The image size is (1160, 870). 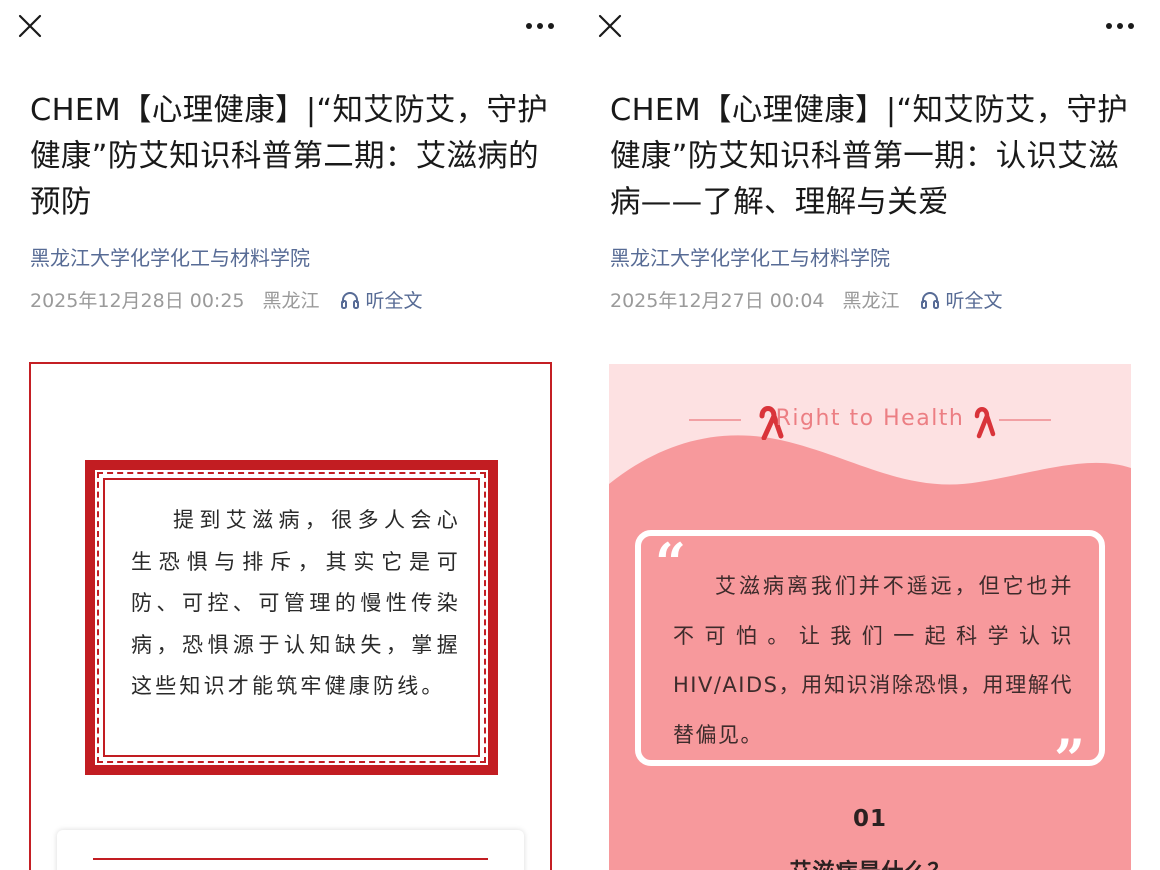 What do you see at coordinates (137, 301) in the screenshot?
I see `publish-date: 2025年12月28日 00:25` at bounding box center [137, 301].